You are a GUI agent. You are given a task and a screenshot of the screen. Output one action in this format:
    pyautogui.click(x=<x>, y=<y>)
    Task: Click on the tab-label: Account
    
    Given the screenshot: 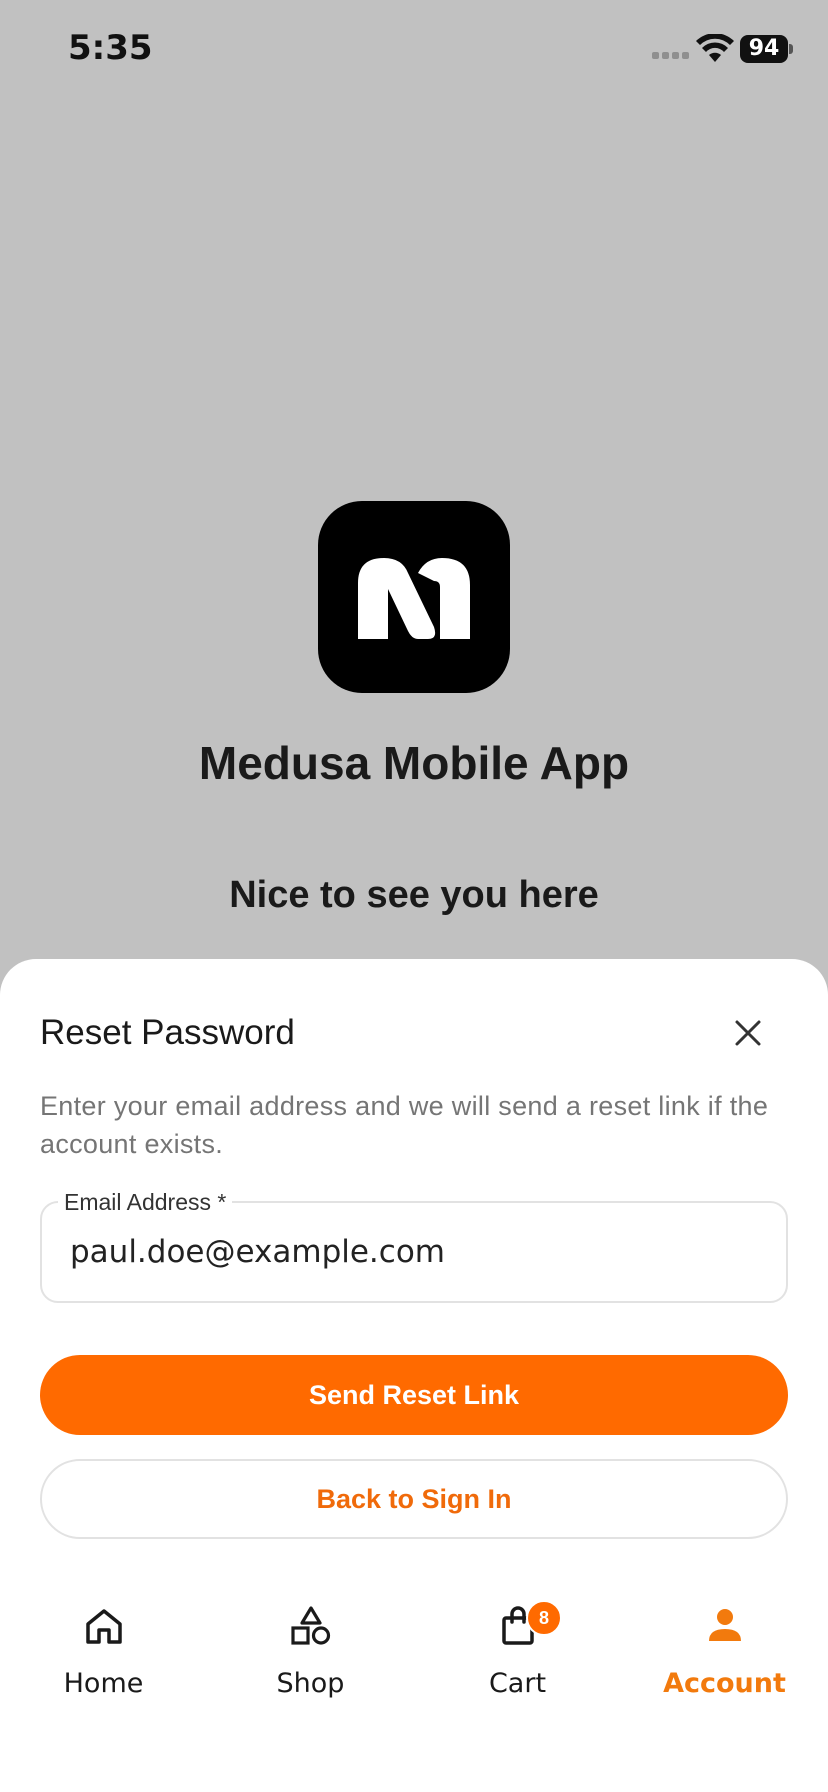 What is the action you would take?
    pyautogui.click(x=724, y=1683)
    